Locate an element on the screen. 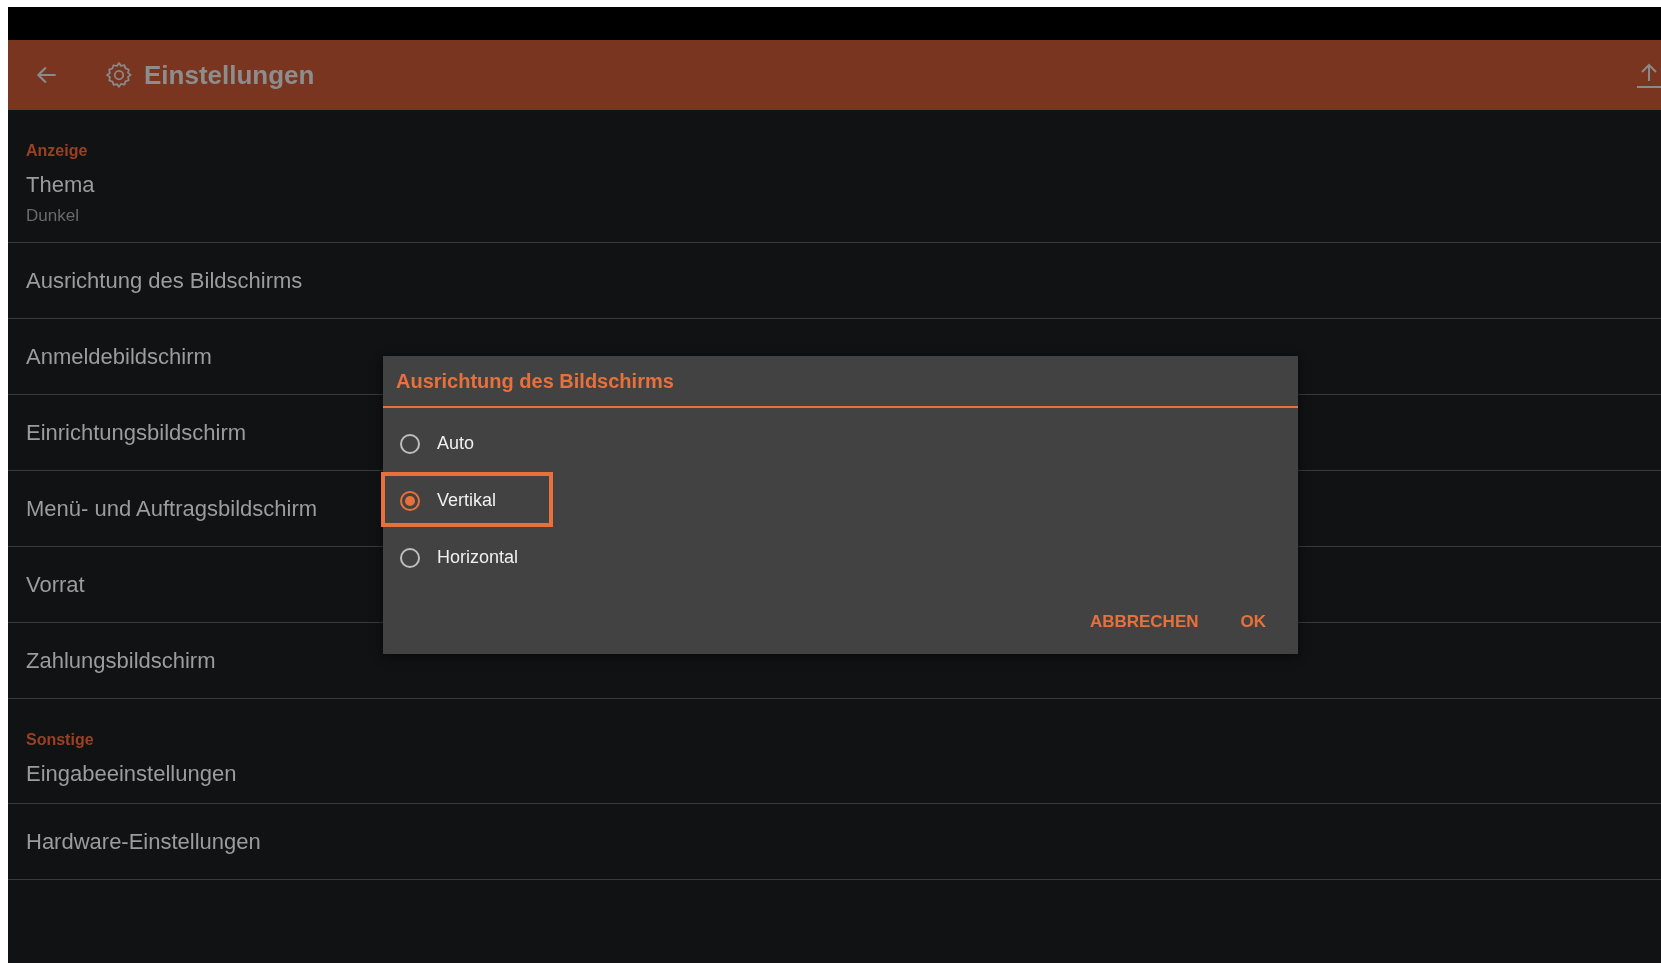 The height and width of the screenshot is (963, 1661). radio-option: Auto is located at coordinates (437, 443).